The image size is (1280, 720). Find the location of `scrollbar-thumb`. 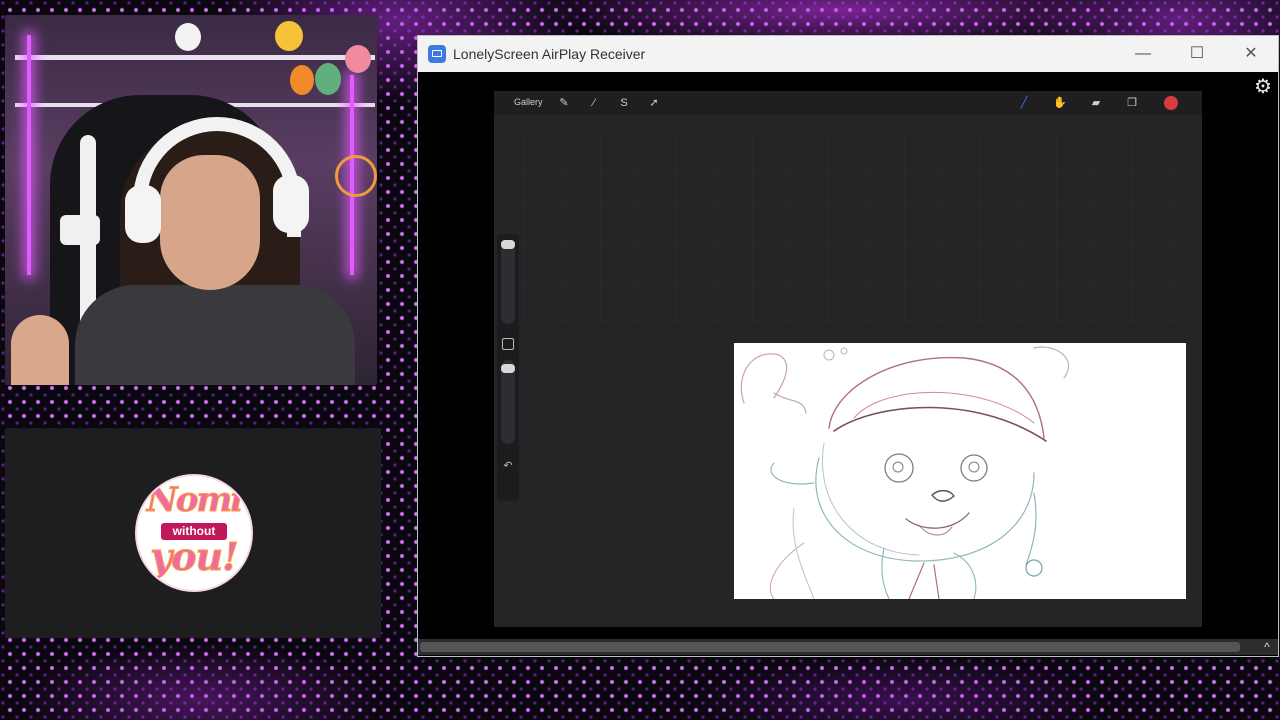

scrollbar-thumb is located at coordinates (830, 647).